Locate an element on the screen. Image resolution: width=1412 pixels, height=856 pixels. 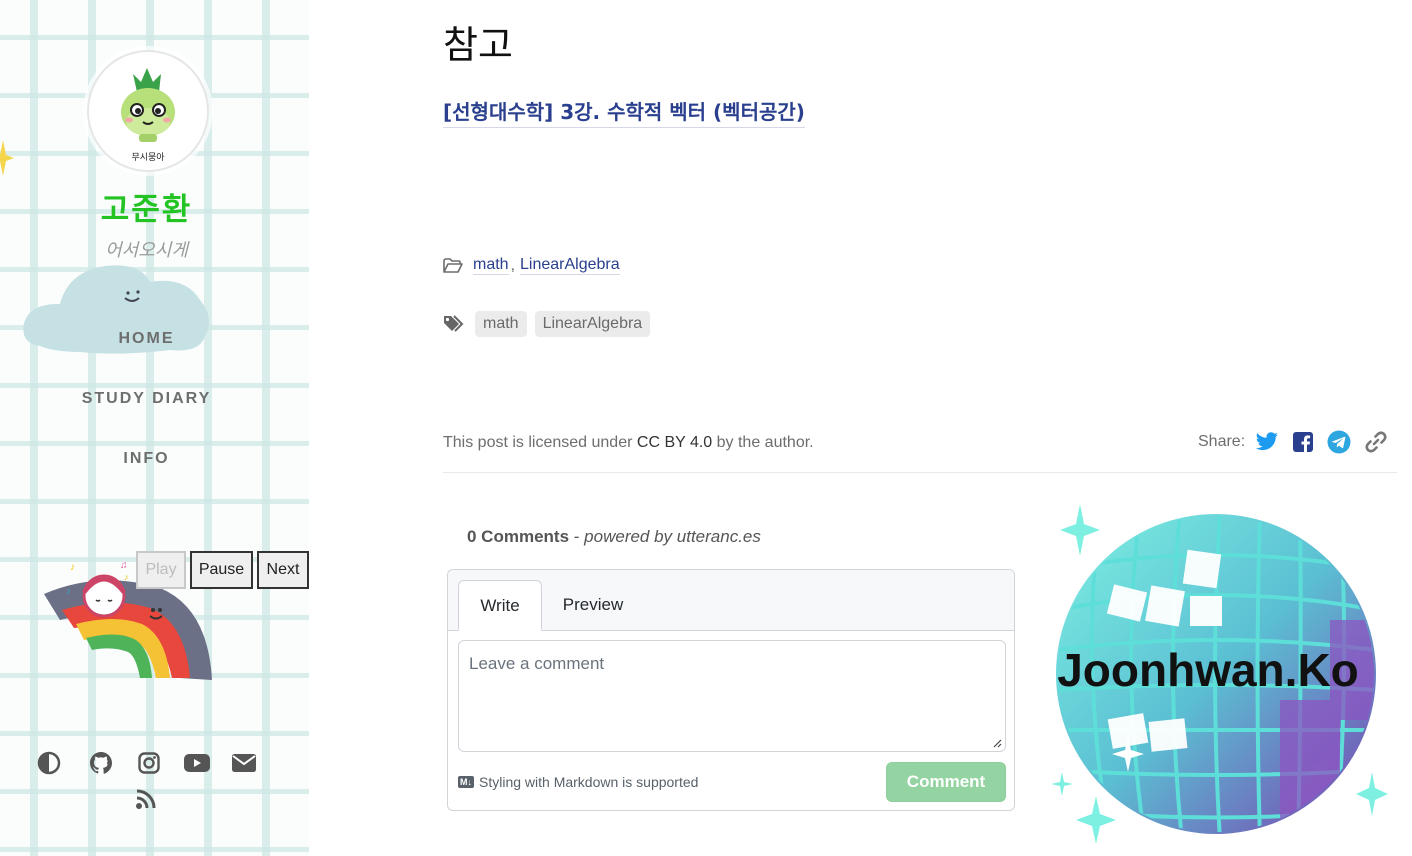
comments-header: 0 Comments - powered by utteranc.es is located at coordinates (614, 537).